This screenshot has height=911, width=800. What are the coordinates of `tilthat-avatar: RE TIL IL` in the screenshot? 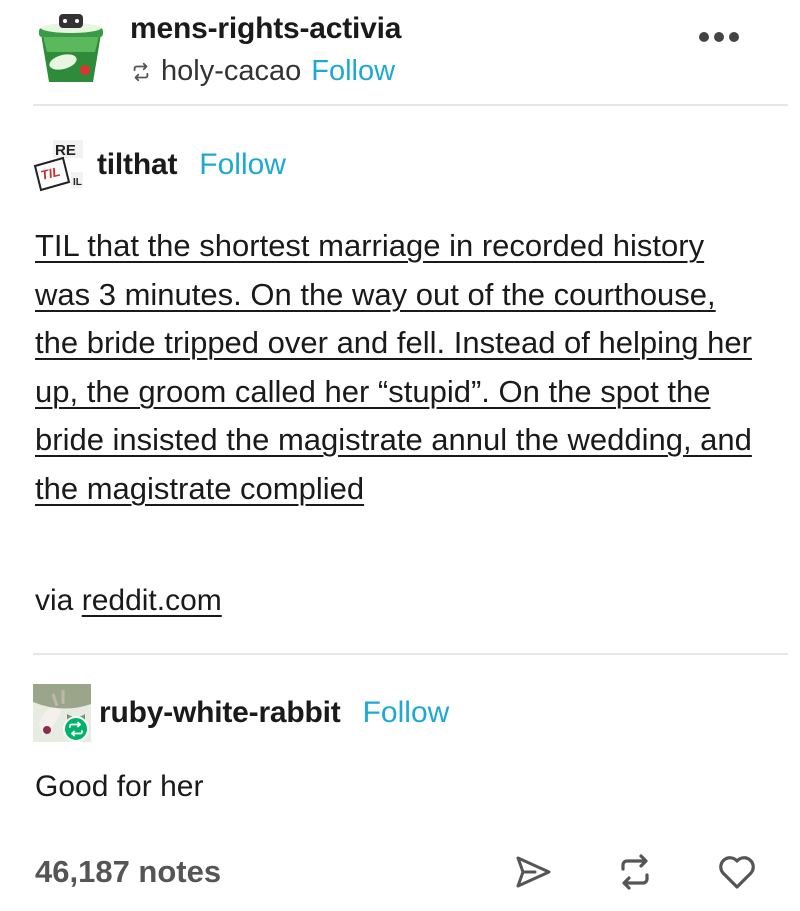 It's located at (60, 165).